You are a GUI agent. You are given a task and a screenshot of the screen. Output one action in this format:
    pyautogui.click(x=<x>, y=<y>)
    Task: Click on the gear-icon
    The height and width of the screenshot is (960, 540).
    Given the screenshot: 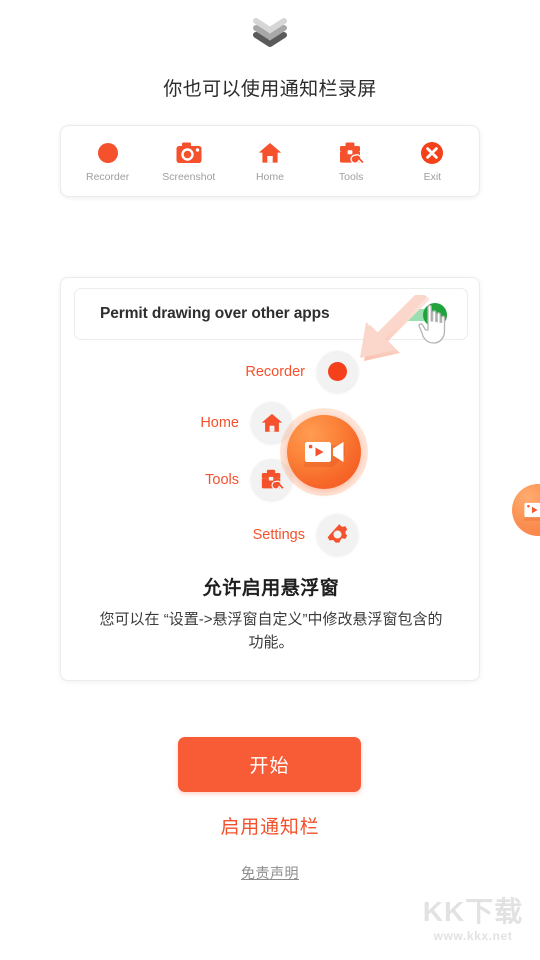 What is the action you would take?
    pyautogui.click(x=337, y=534)
    